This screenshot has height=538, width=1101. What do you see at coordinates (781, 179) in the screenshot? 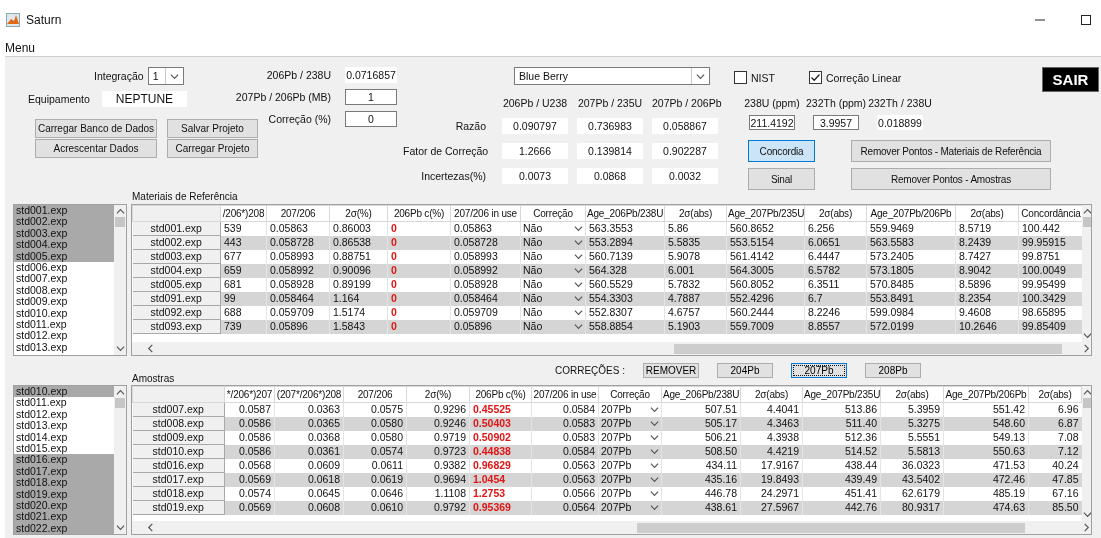
I see `plot-button: Sinal` at bounding box center [781, 179].